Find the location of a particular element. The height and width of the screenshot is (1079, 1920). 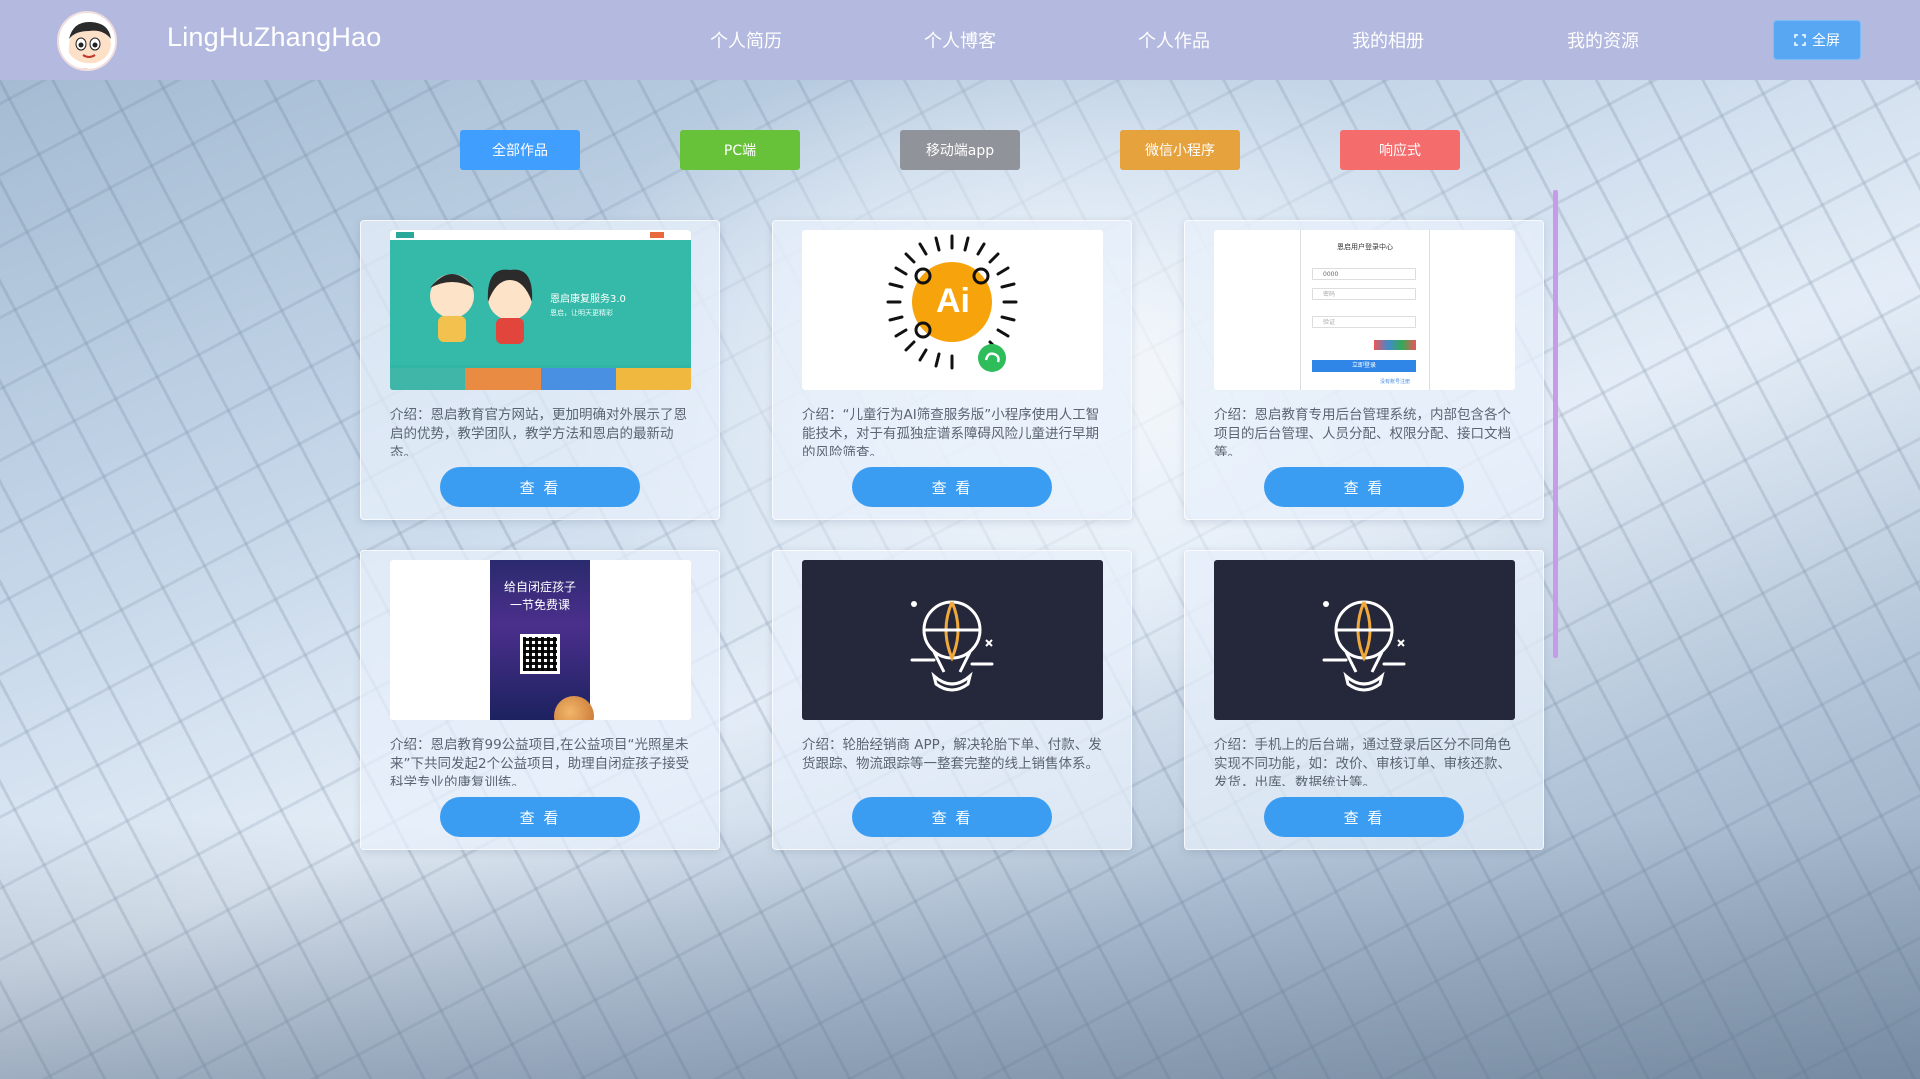

nav-resources: 我的资源 is located at coordinates (1603, 40).